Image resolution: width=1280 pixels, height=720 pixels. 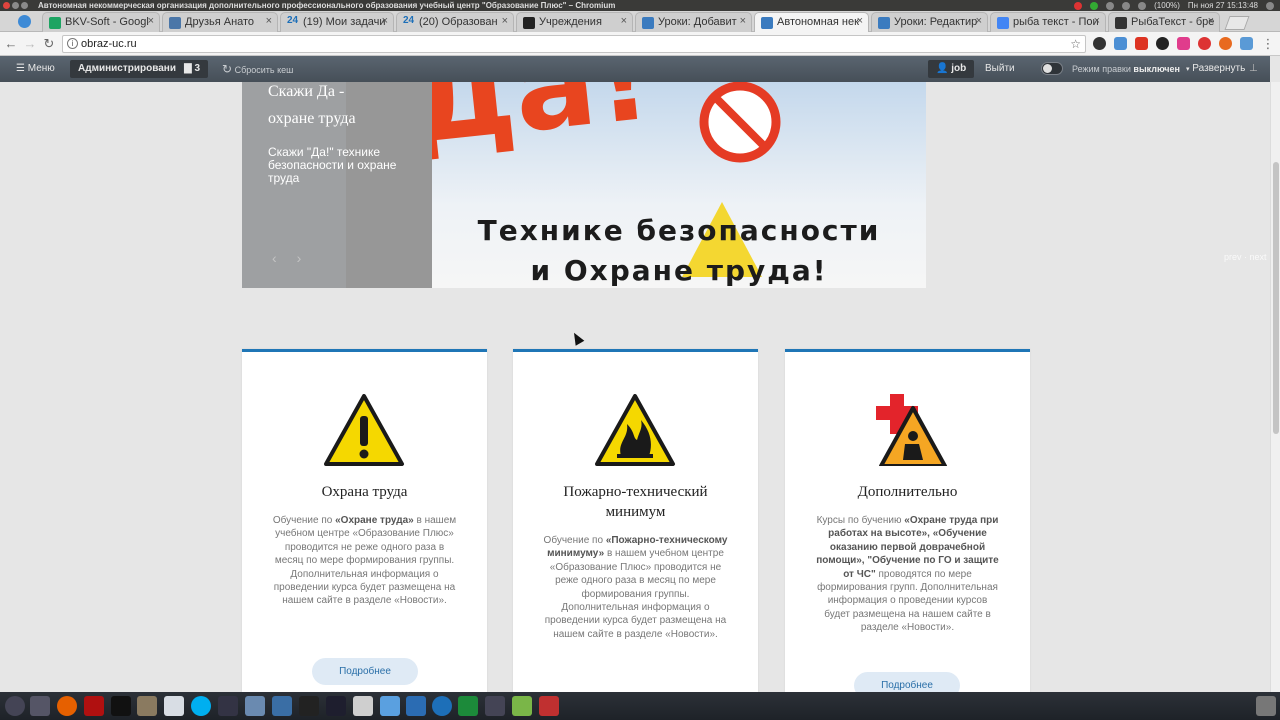 What do you see at coordinates (1246, 43) in the screenshot?
I see `extension-blue-icon` at bounding box center [1246, 43].